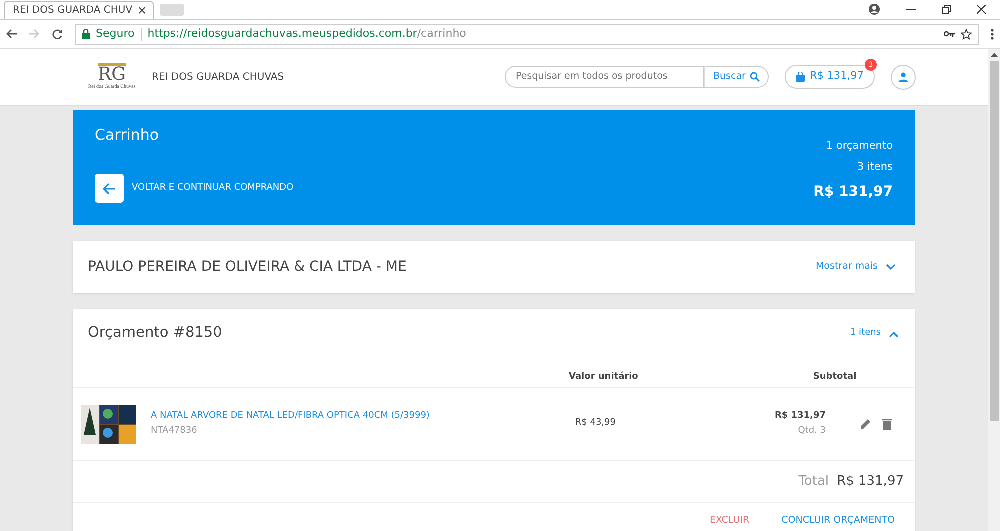 The width and height of the screenshot is (1000, 531). What do you see at coordinates (86, 34) in the screenshot?
I see `lock-icon` at bounding box center [86, 34].